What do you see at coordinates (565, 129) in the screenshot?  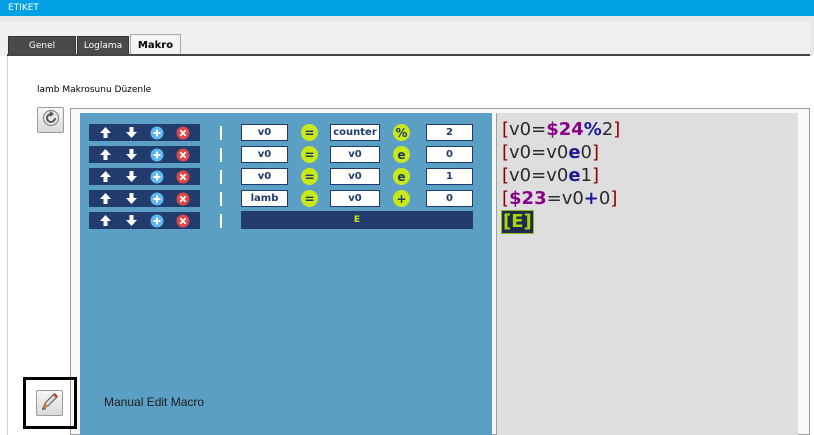 I see `code-variable: $24` at bounding box center [565, 129].